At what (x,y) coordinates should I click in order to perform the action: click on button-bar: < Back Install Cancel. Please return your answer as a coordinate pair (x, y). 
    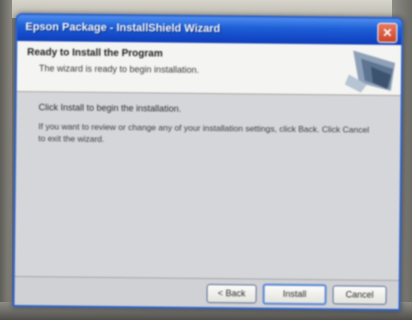
    Looking at the image, I should click on (206, 292).